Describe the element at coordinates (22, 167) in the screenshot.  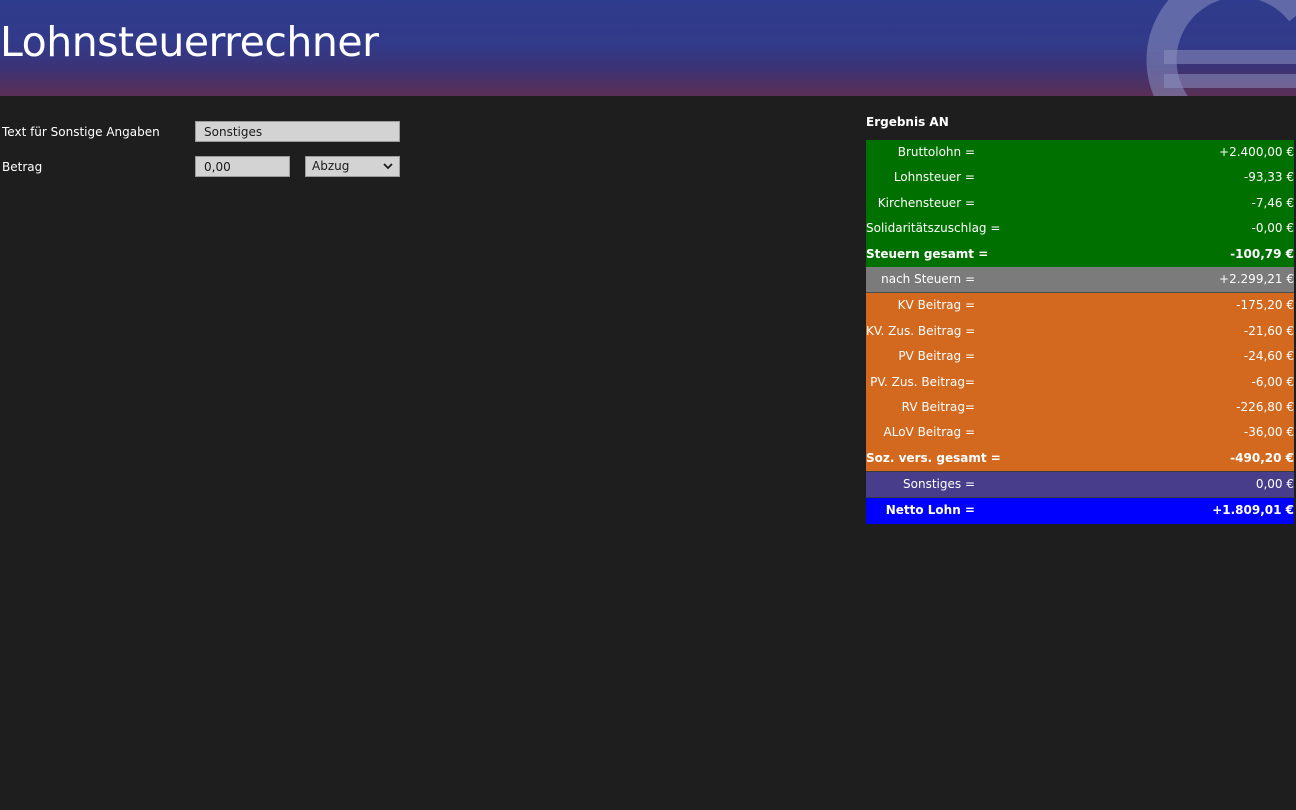
I see `amount-label: Betrag` at that location.